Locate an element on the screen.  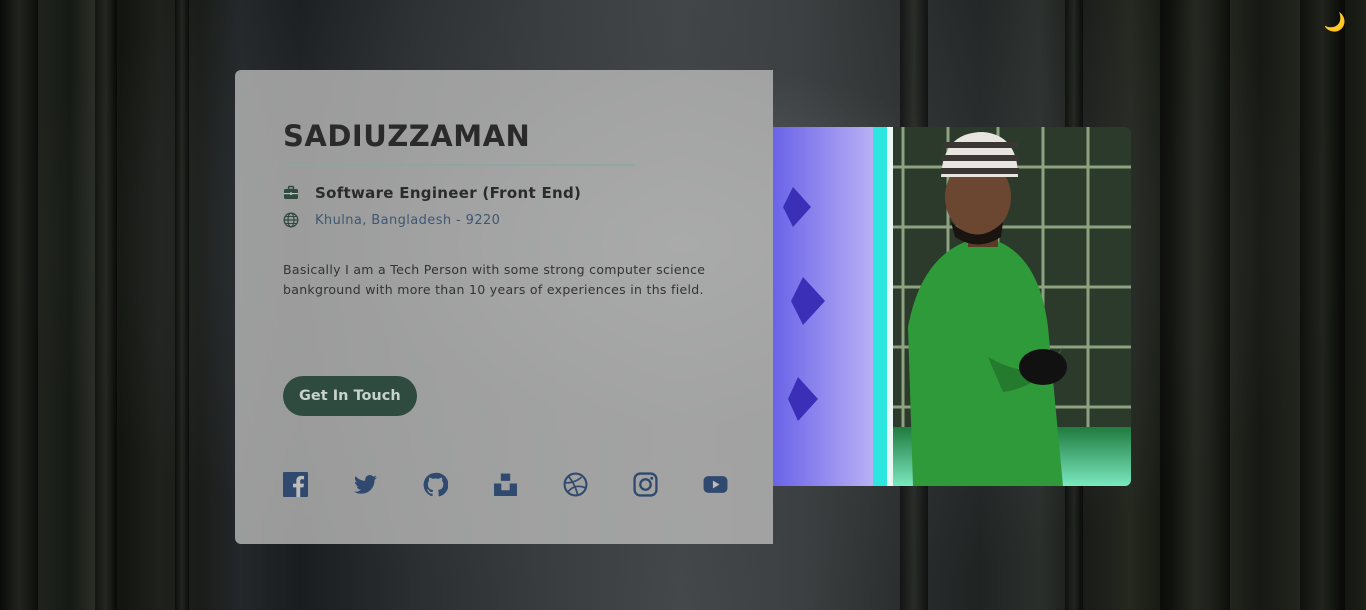
dribbble-link is located at coordinates (575, 484).